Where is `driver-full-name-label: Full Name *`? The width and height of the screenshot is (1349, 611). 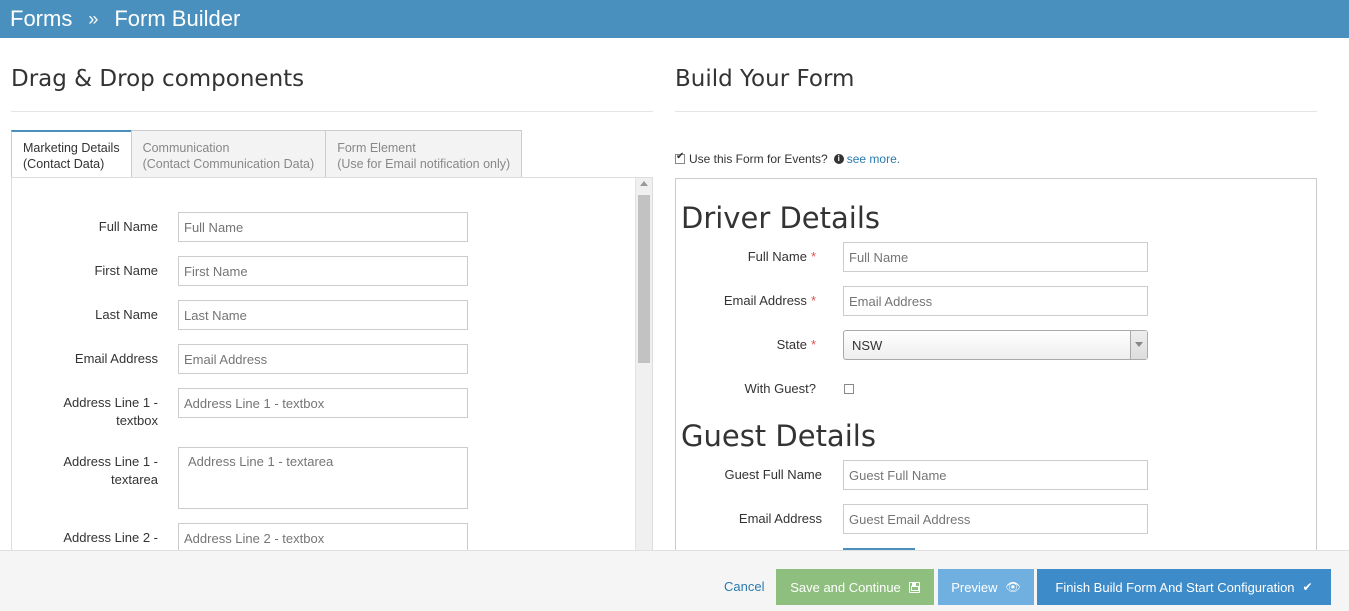
driver-full-name-label: Full Name * is located at coordinates (781, 256).